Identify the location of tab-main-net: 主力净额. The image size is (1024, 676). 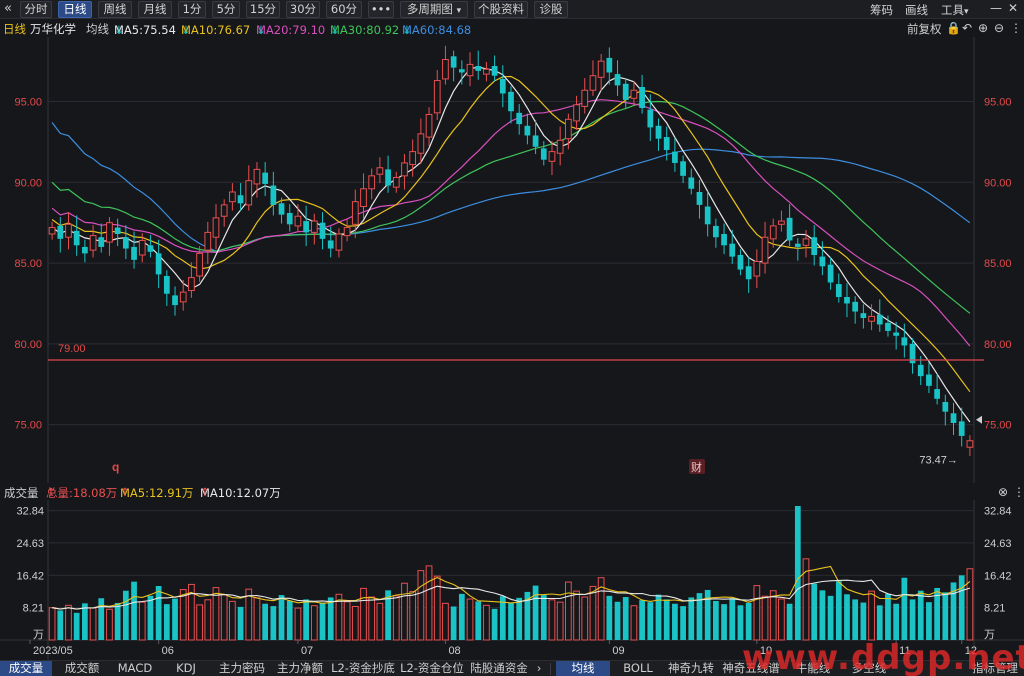
(300, 668).